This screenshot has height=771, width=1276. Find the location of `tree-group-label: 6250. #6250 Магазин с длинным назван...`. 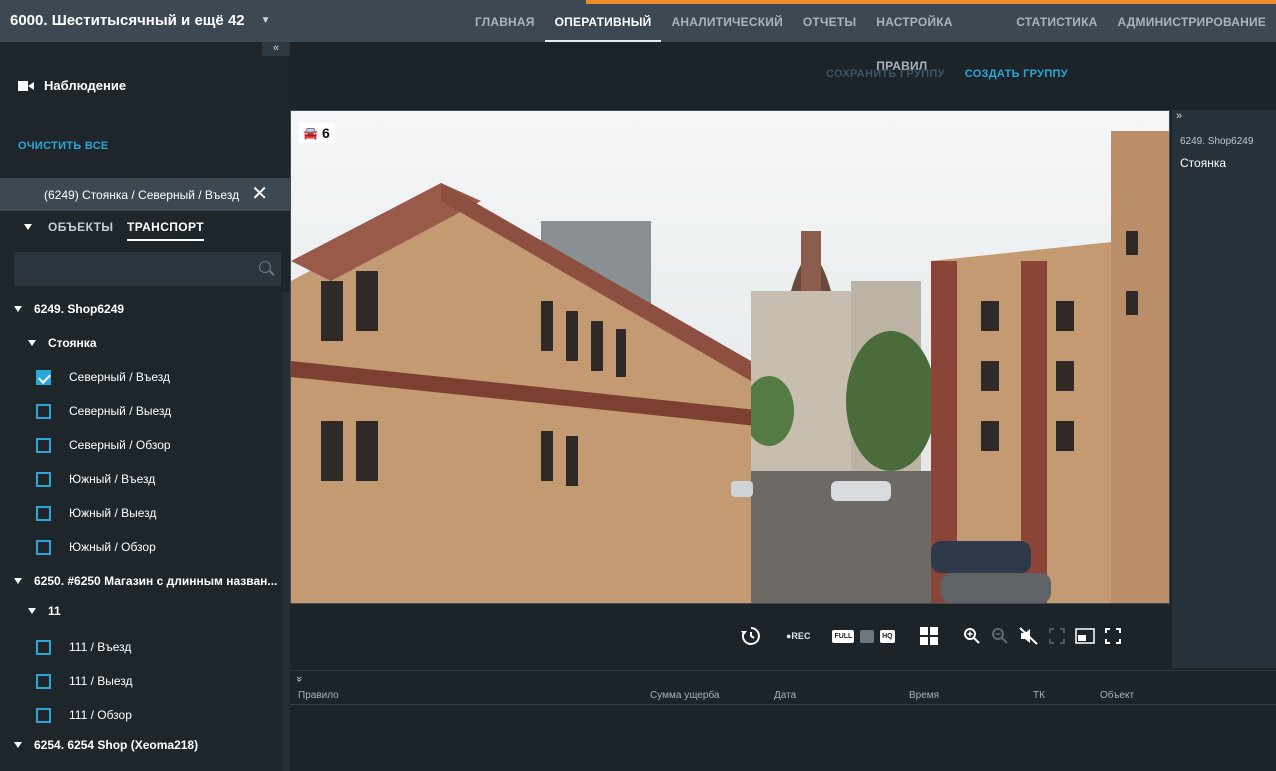

tree-group-label: 6250. #6250 Магазин с длинным назван... is located at coordinates (156, 581).